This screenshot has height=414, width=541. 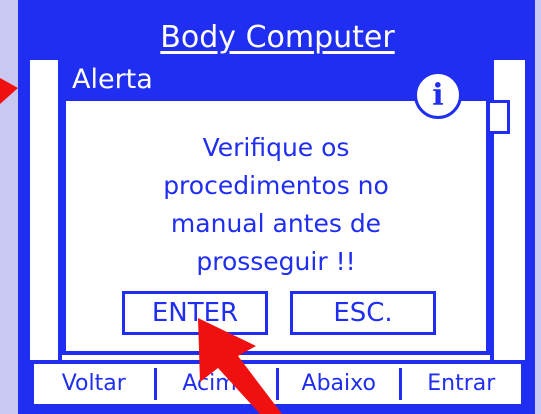 I want to click on info-icon: i, so click(x=438, y=95).